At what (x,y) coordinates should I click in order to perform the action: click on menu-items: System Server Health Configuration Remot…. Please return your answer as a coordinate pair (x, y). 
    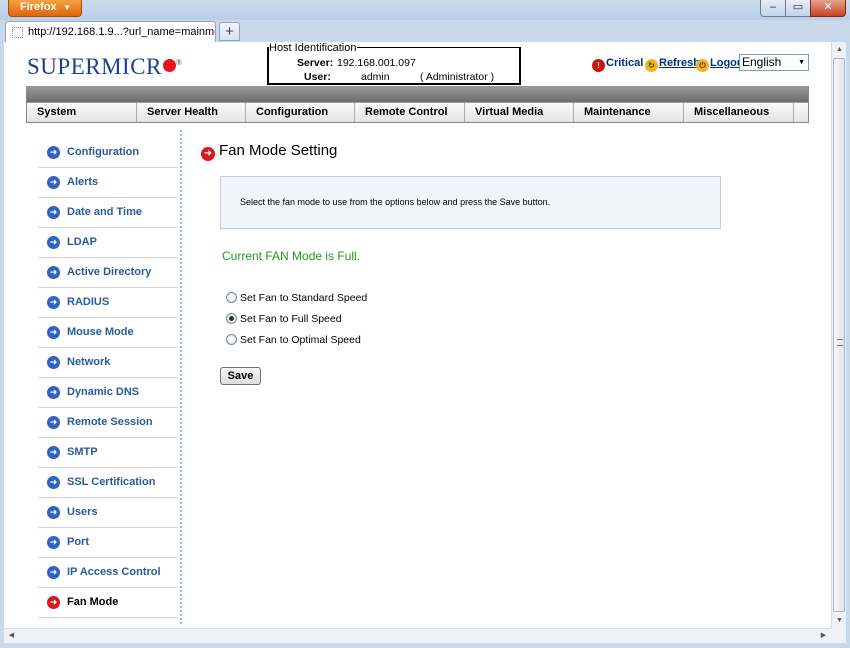
    Looking at the image, I should click on (417, 112).